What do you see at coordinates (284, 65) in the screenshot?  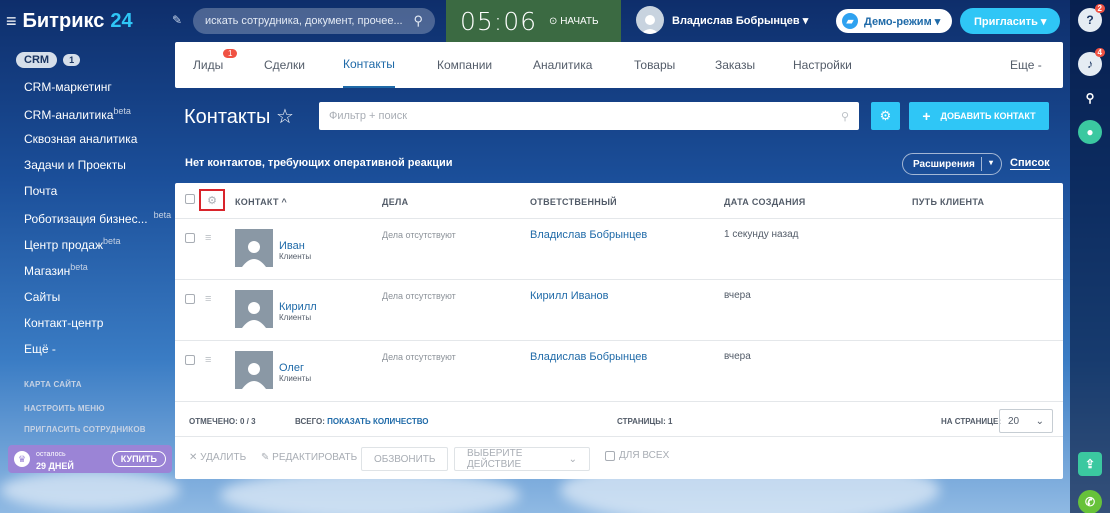 I see `tab-deals: Сделки` at bounding box center [284, 65].